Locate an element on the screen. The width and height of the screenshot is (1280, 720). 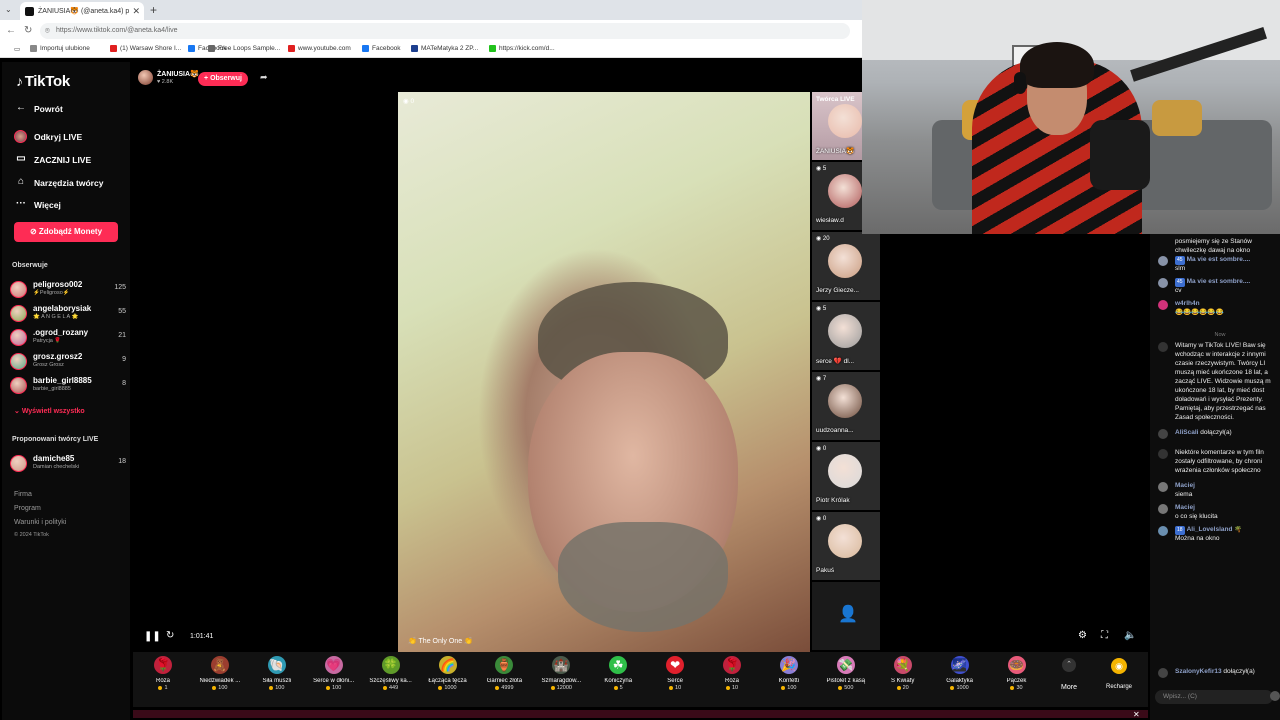
follow-button: + Obserwuj is located at coordinates (223, 79).